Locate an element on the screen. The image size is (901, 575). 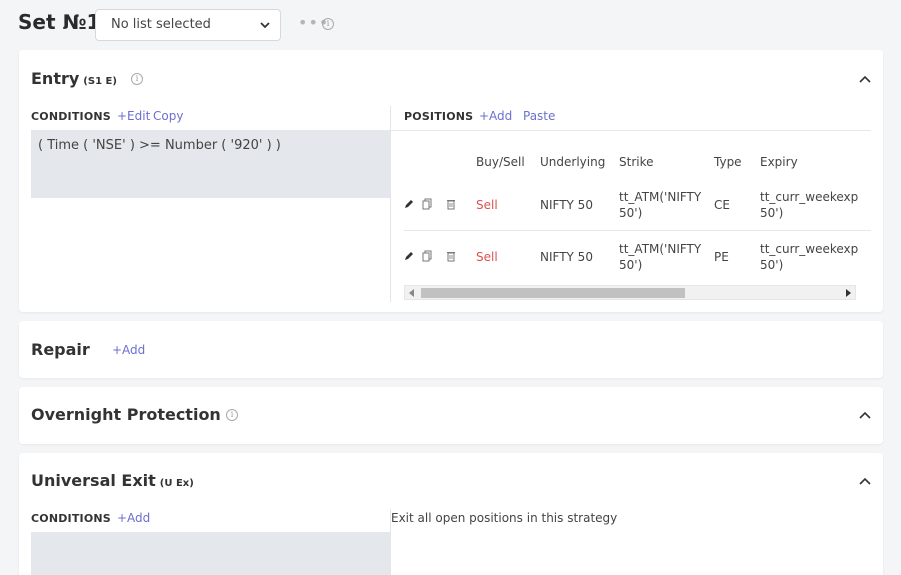
row-divider is located at coordinates (637, 230).